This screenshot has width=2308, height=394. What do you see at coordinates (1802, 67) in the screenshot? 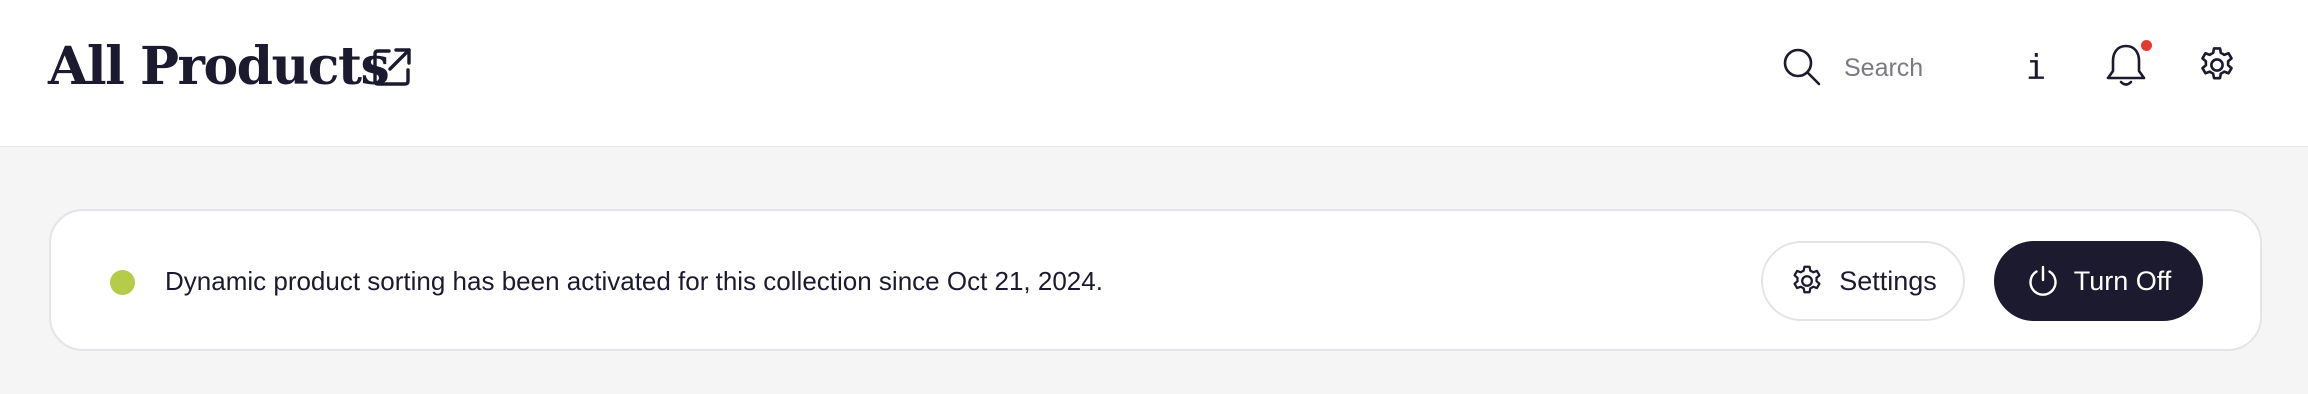
I see `search-icon` at bounding box center [1802, 67].